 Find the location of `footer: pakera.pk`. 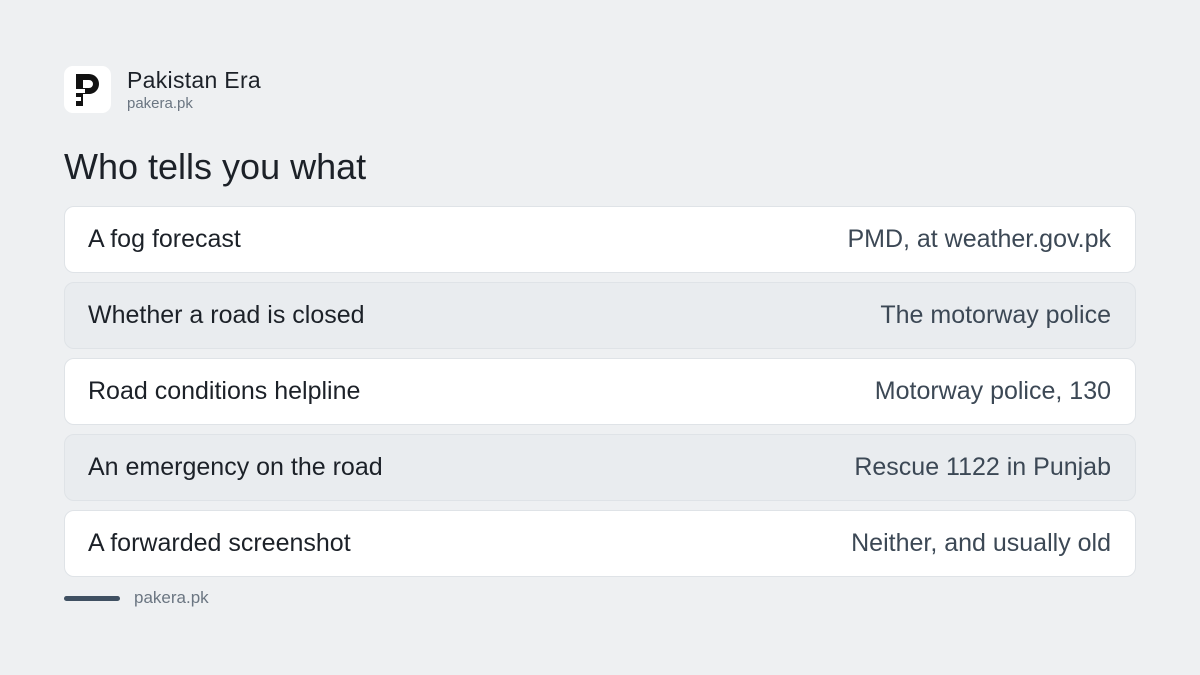

footer: pakera.pk is located at coordinates (136, 598).